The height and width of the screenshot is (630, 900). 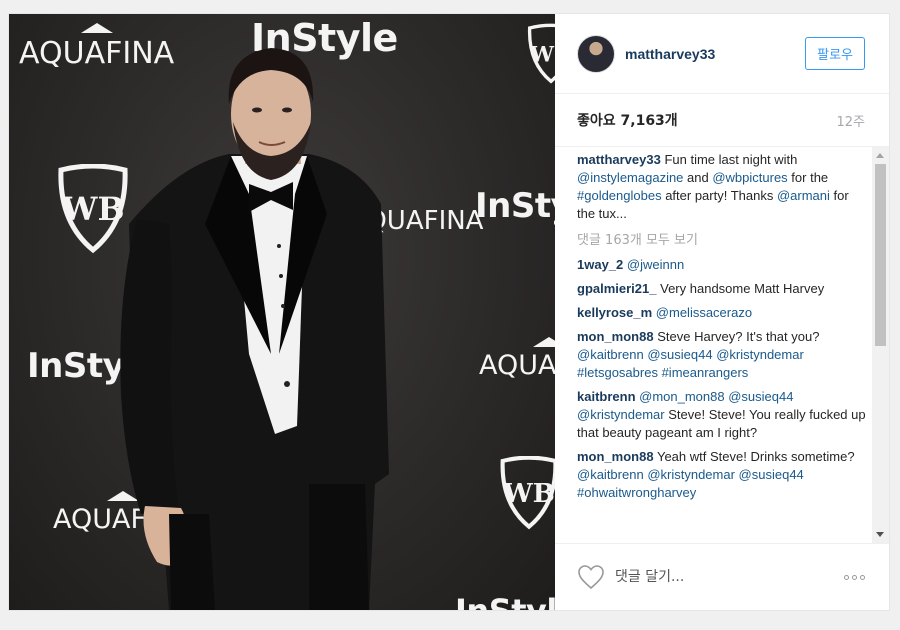 I want to click on username-link: mattharvey33, so click(x=715, y=54).